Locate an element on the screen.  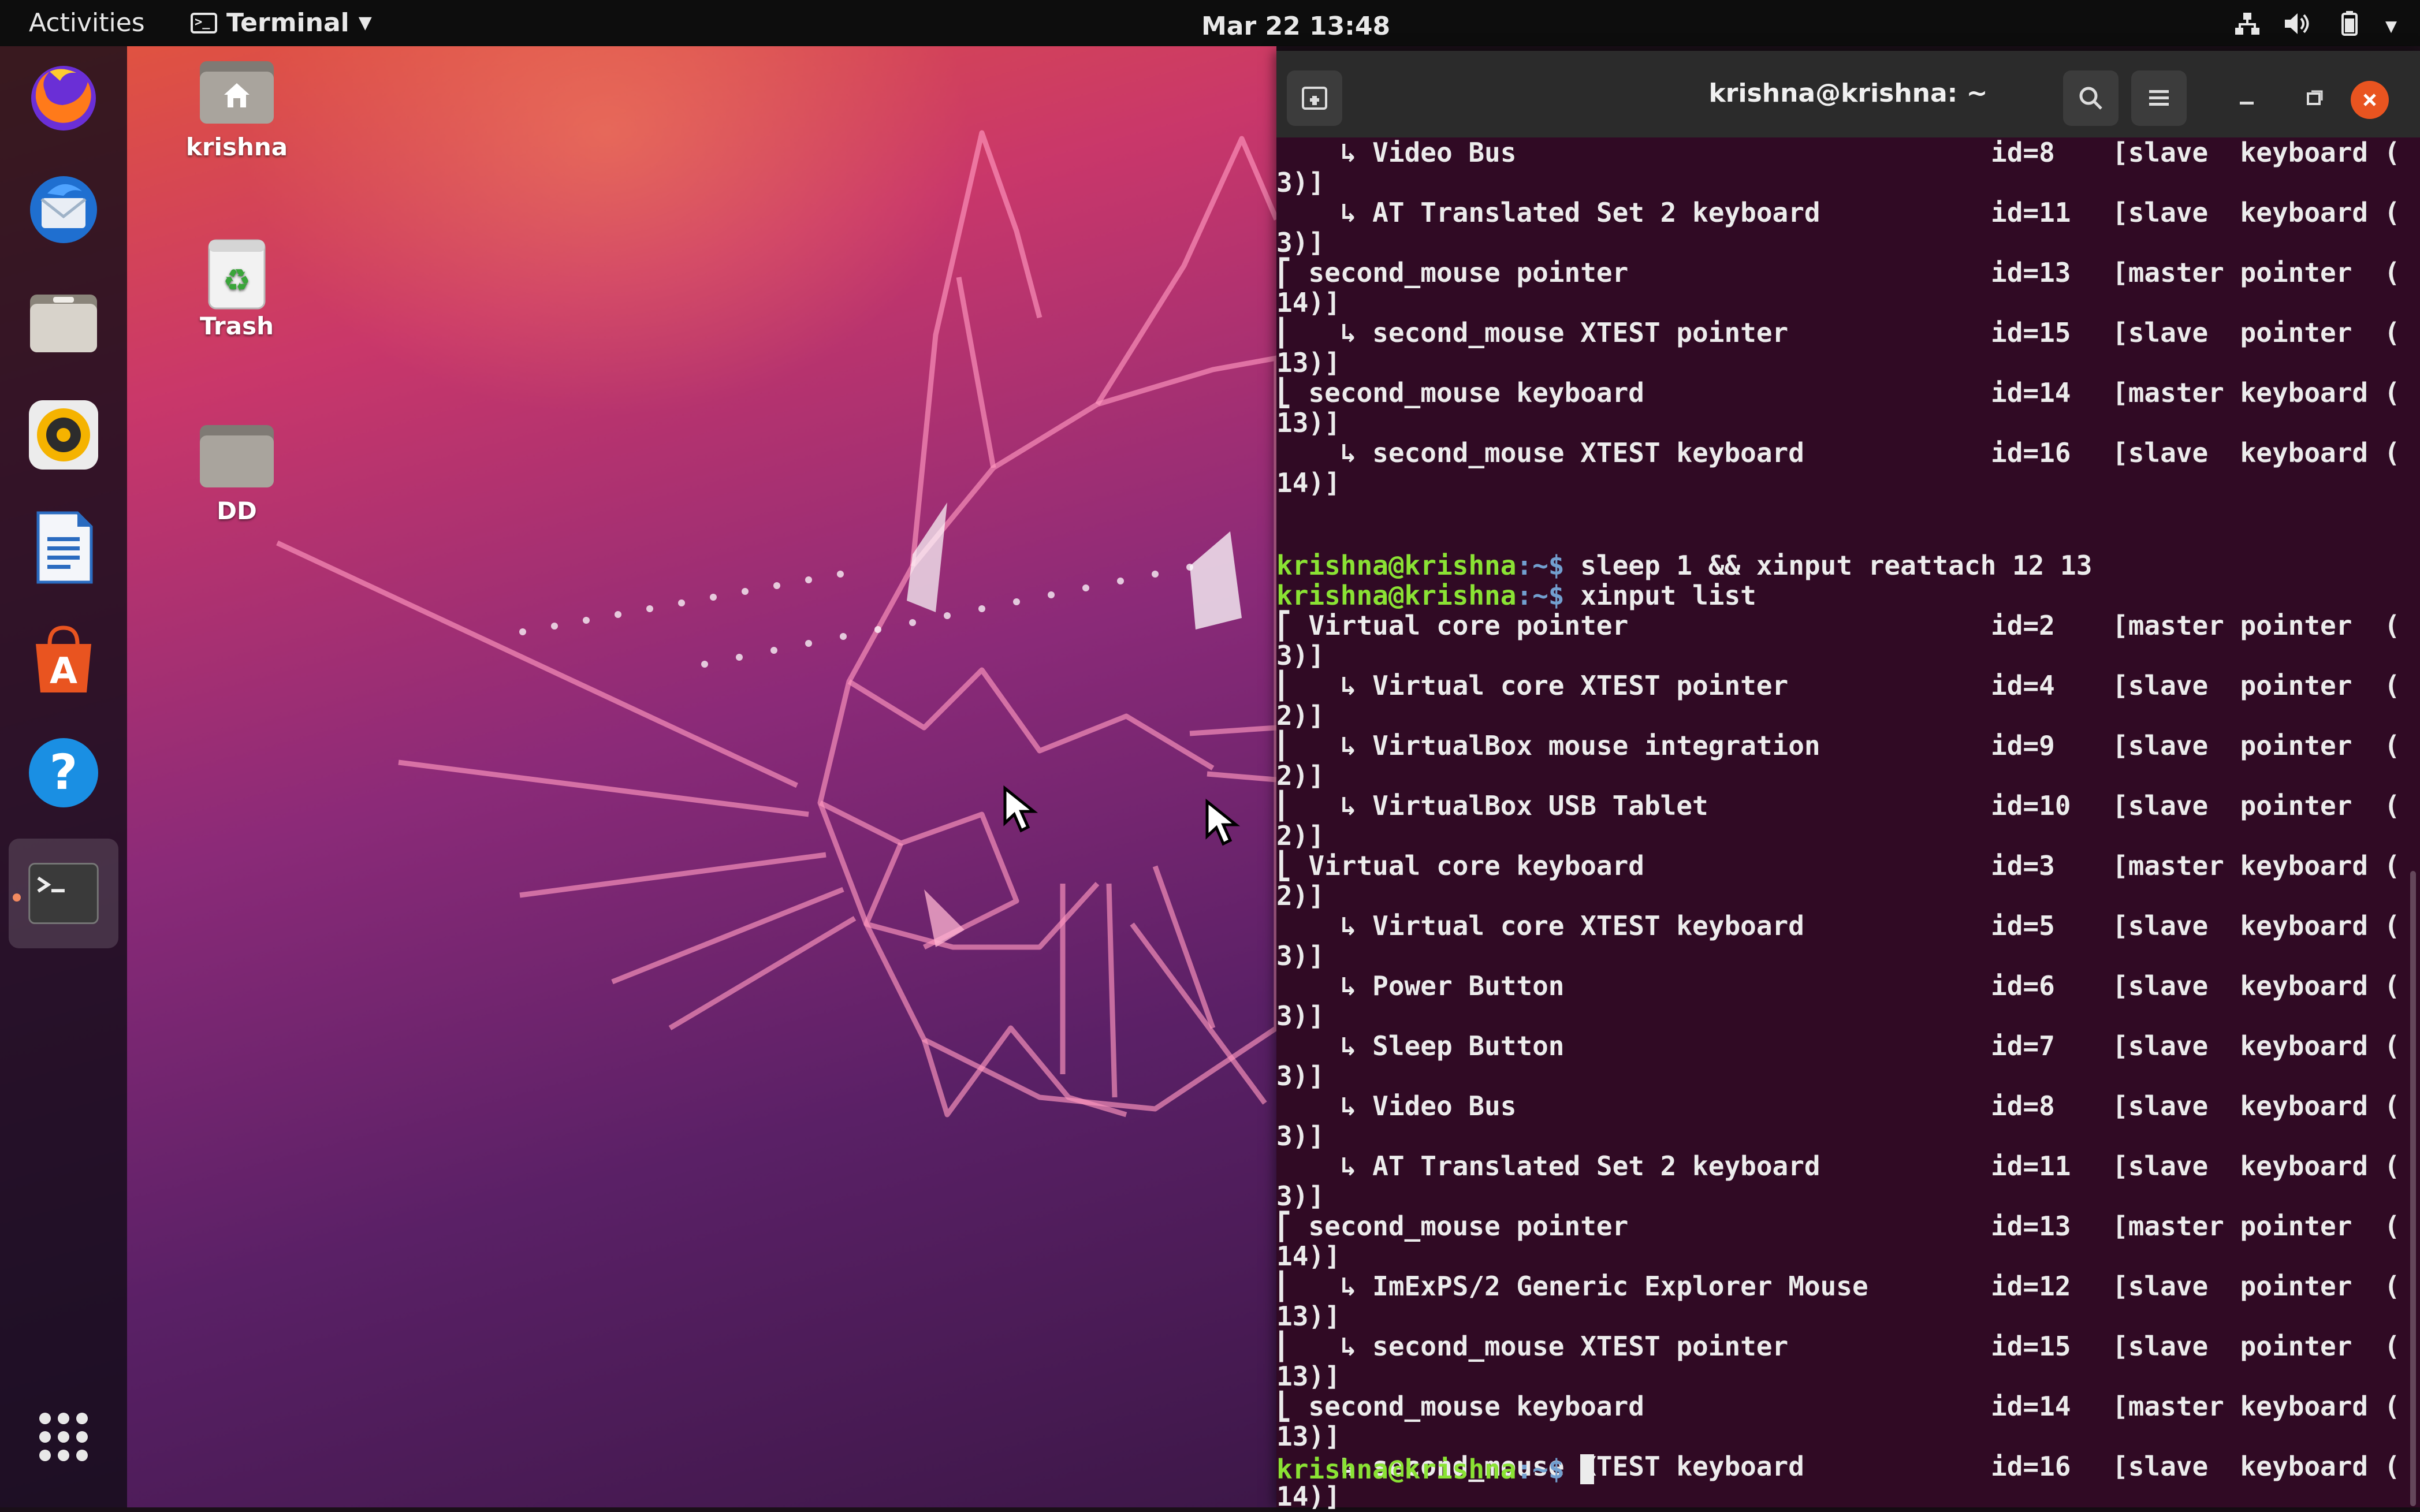
maximize-button is located at coordinates (2314, 98).